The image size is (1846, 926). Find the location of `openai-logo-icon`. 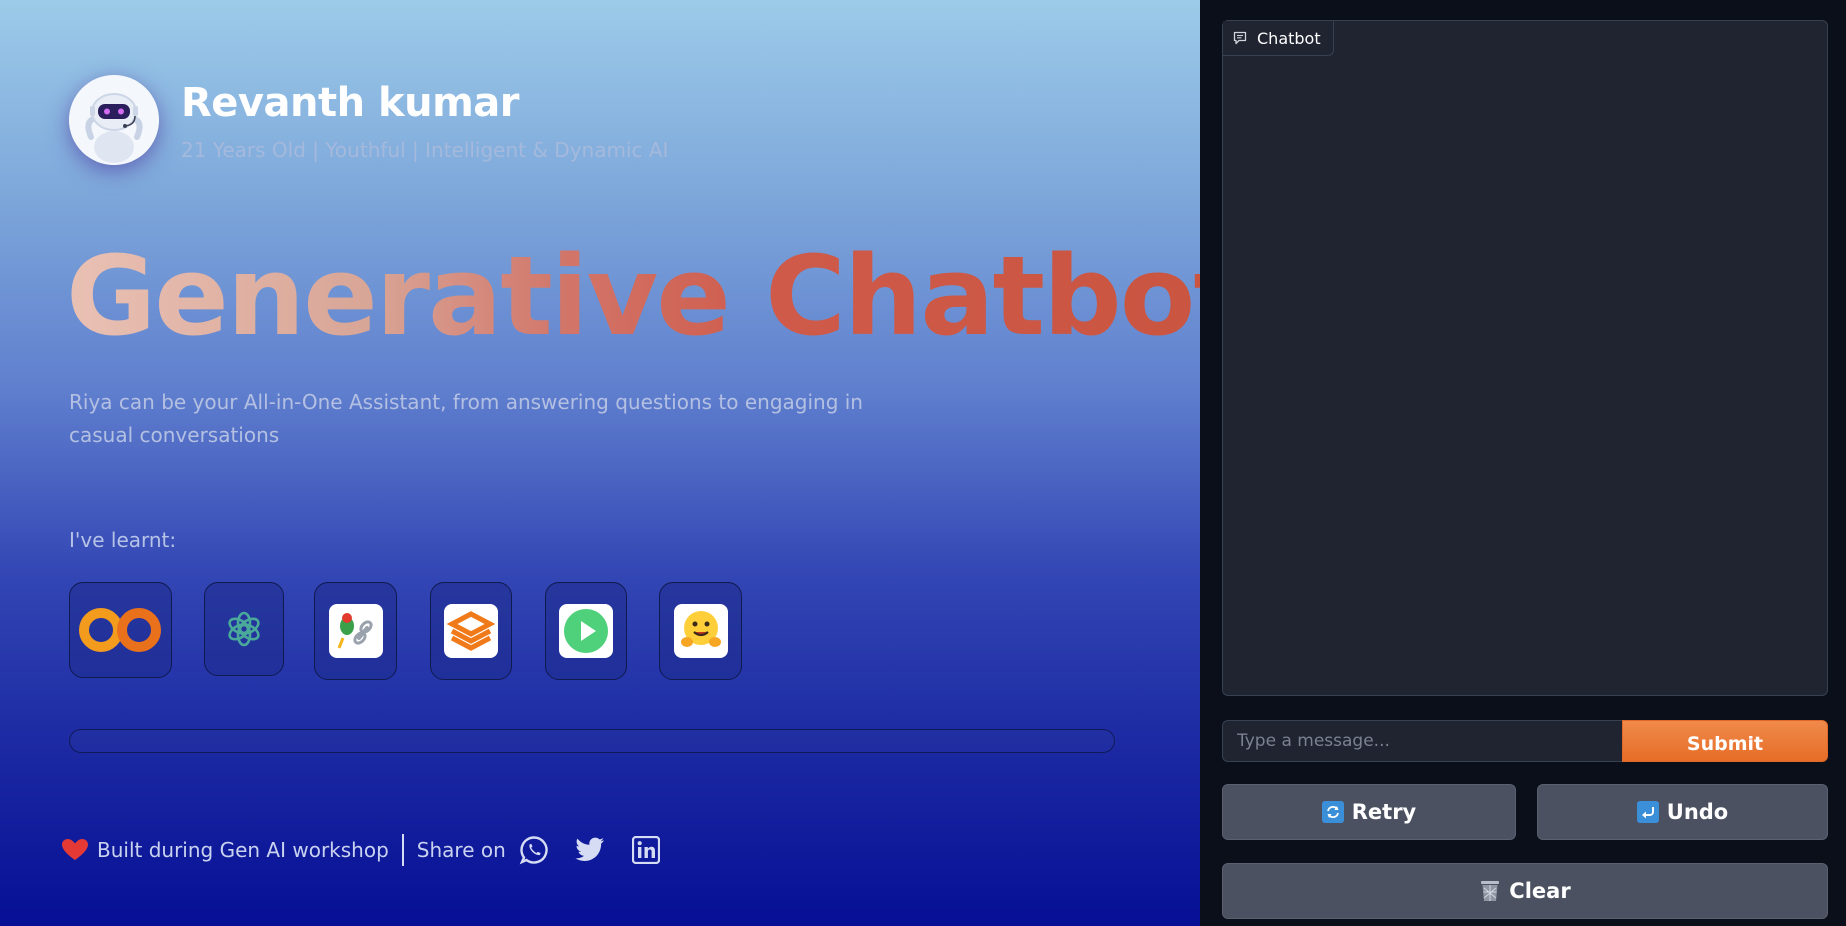

openai-logo-icon is located at coordinates (244, 629).